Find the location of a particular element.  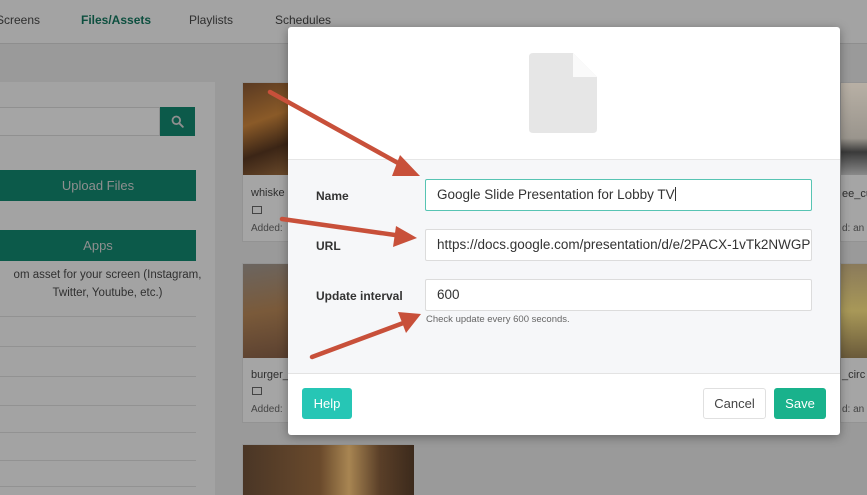

asset-card: burger_ Added: is located at coordinates (266, 343).